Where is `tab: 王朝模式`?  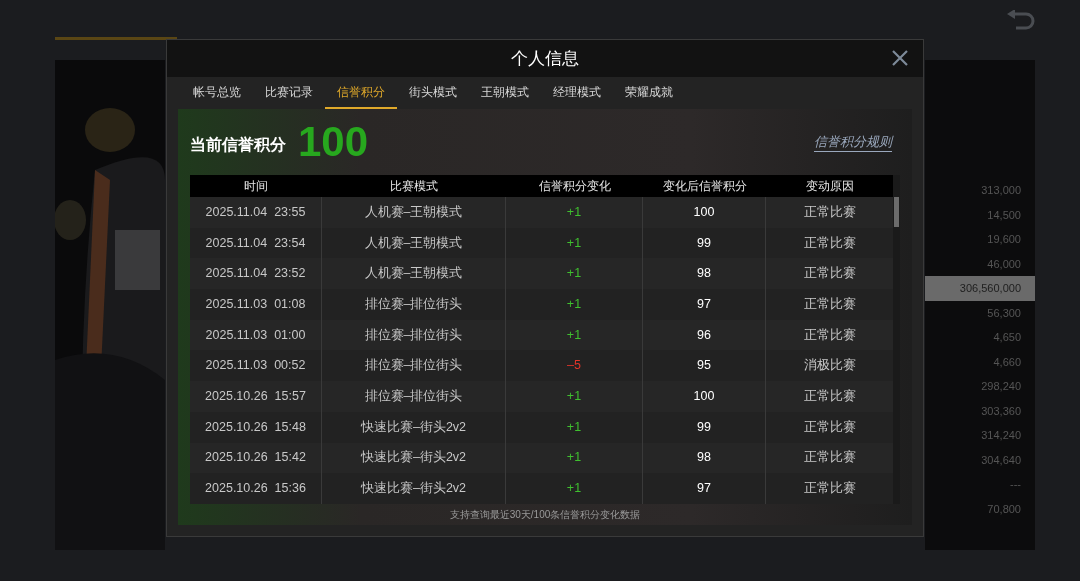 tab: 王朝模式 is located at coordinates (505, 93).